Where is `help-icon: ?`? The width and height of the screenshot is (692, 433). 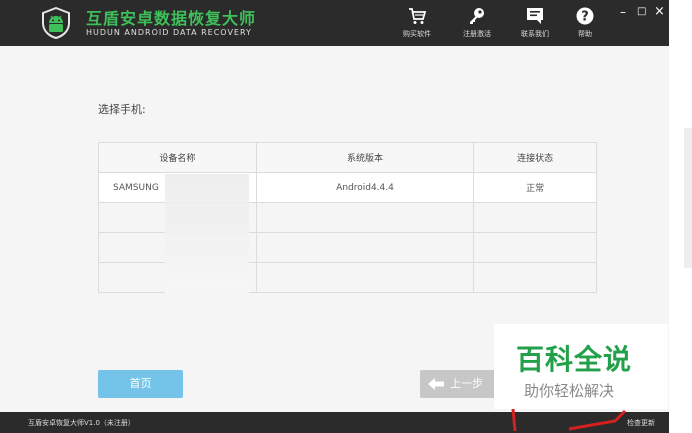
help-icon: ? is located at coordinates (585, 16).